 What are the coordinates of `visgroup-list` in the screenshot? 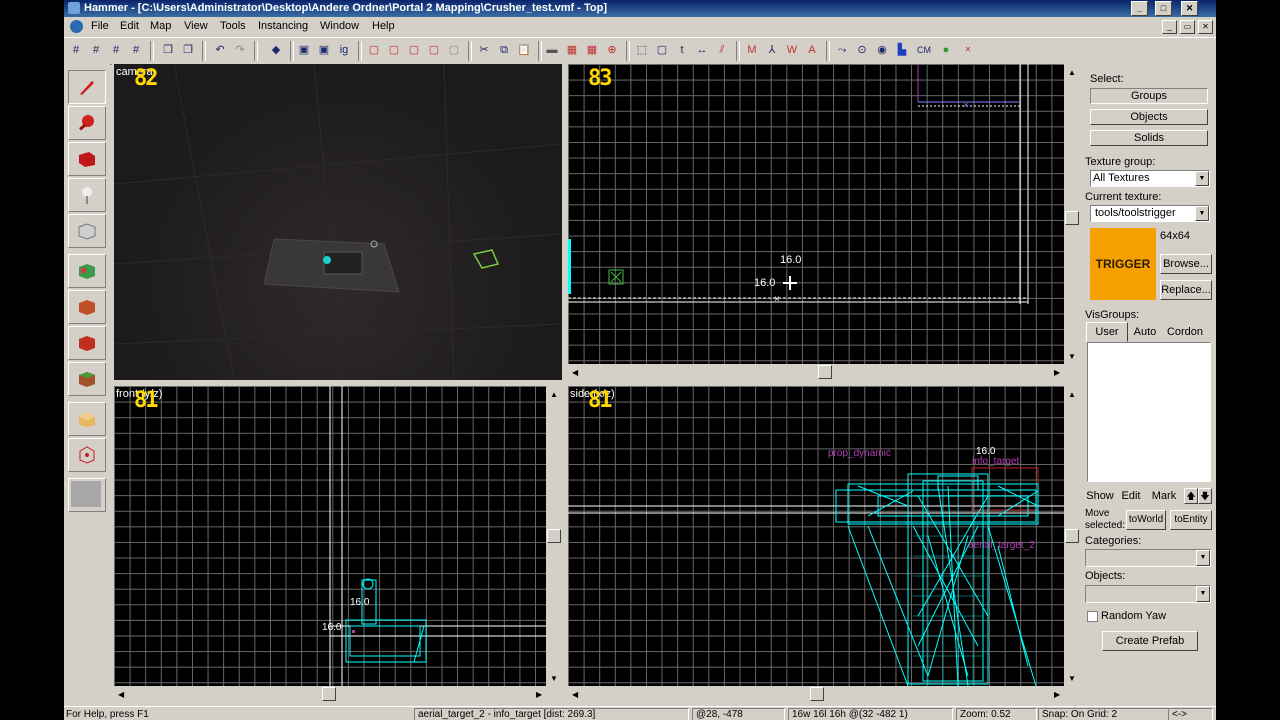 It's located at (1149, 412).